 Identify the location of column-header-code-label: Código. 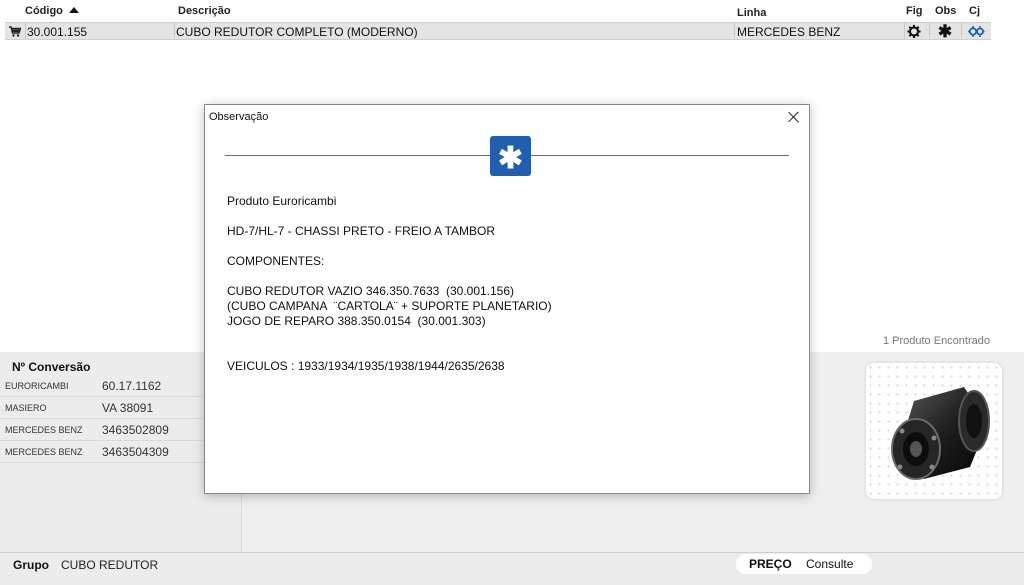
(44, 11).